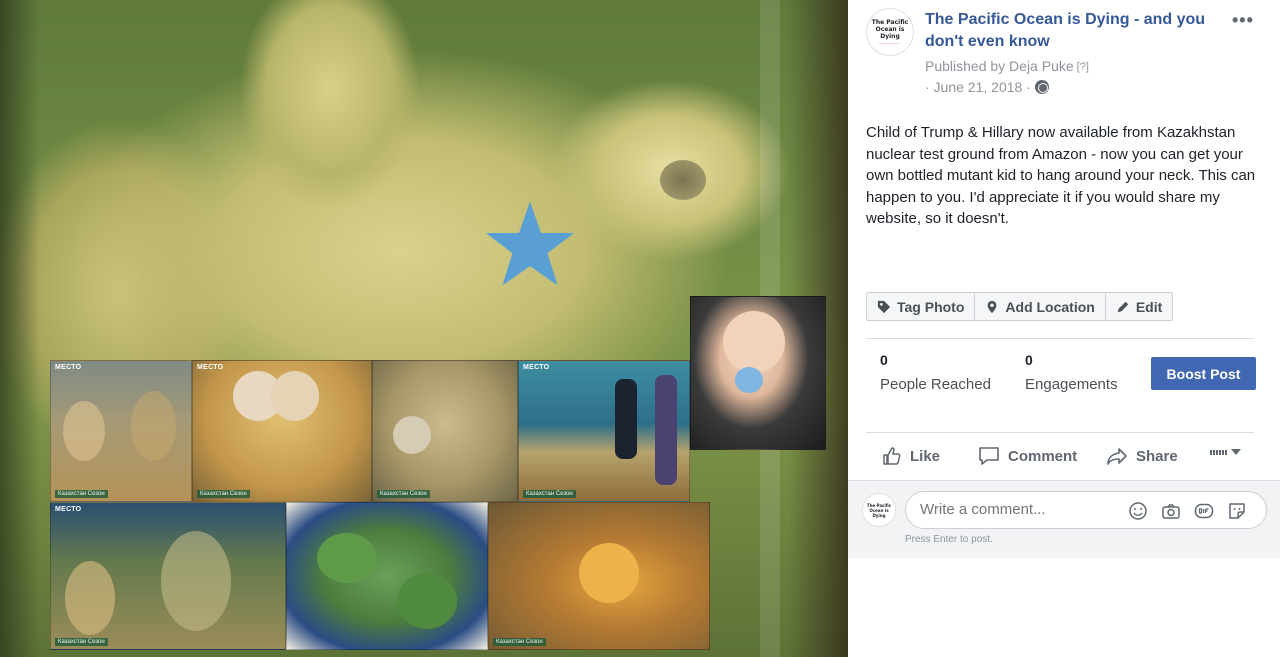  I want to click on collage-baby, so click(758, 373).